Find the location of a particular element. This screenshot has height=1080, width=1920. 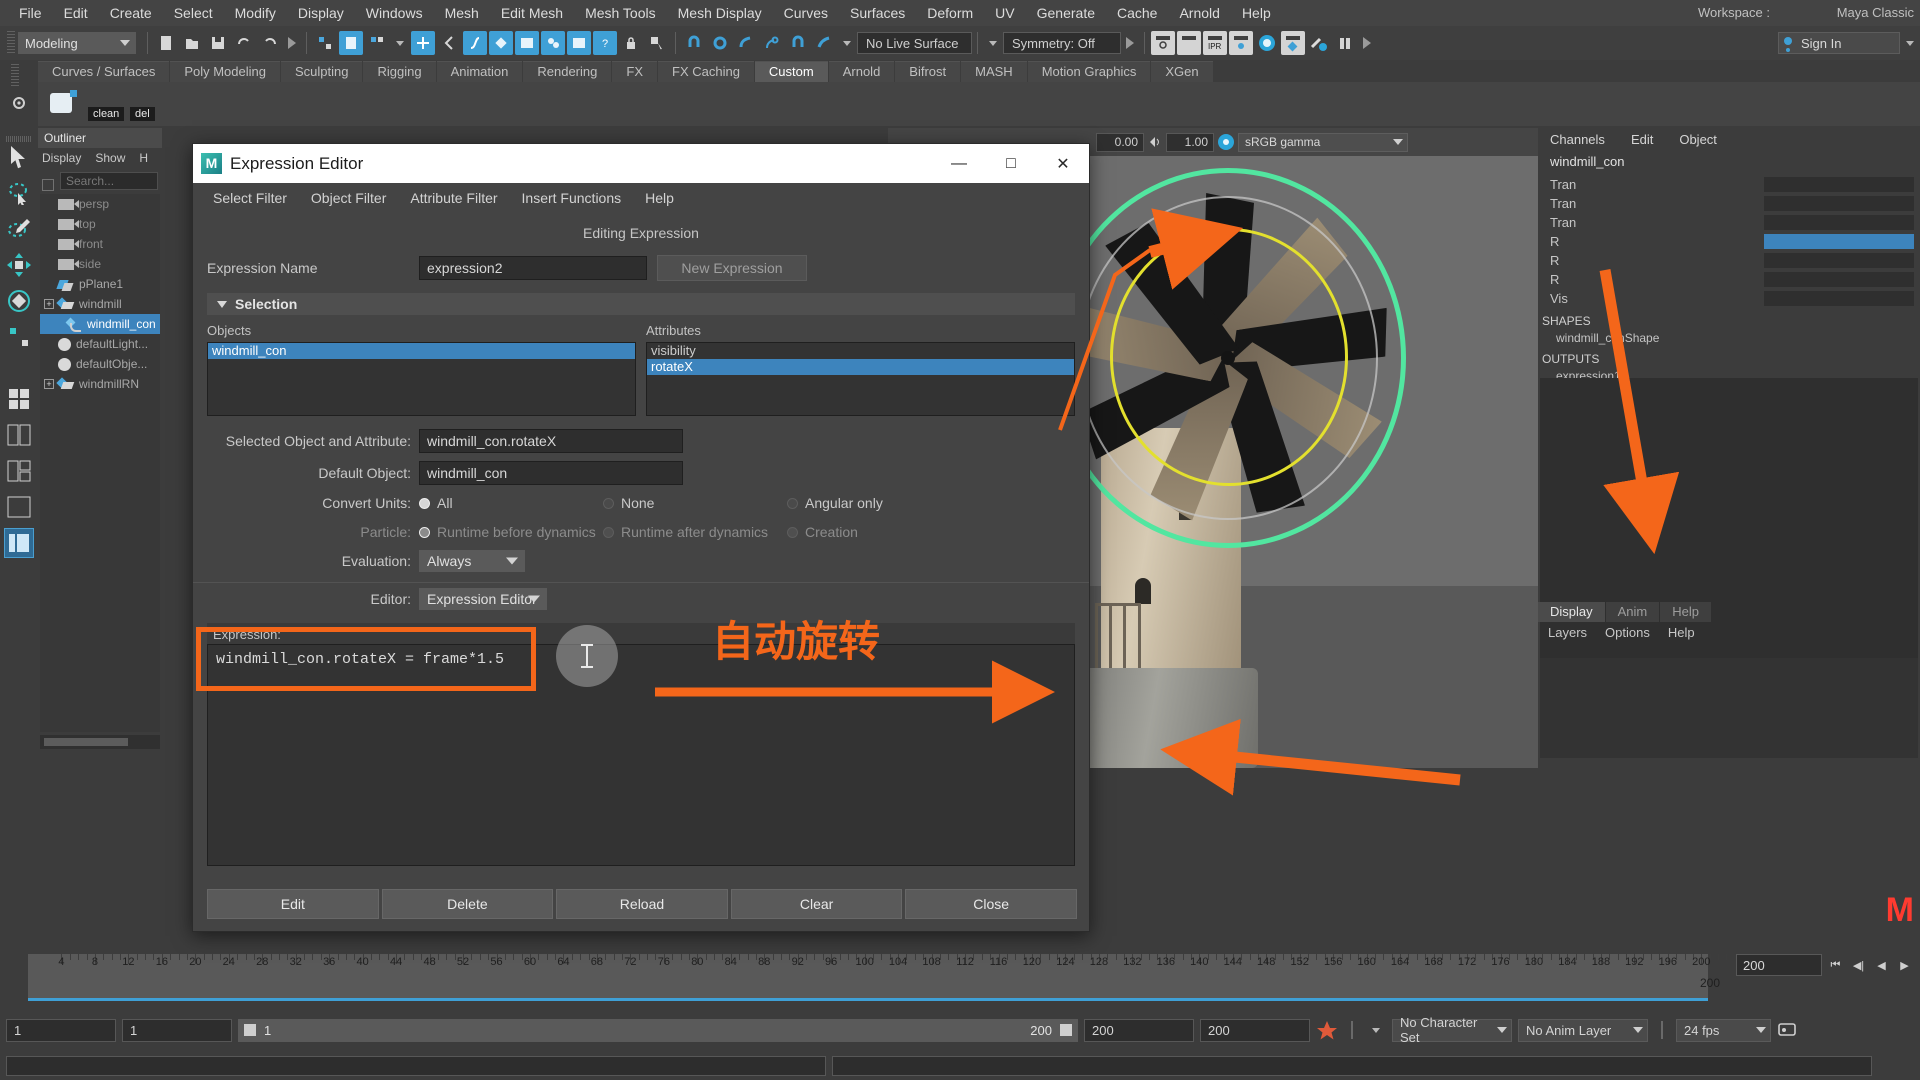

layout-three-pane-icon is located at coordinates (19, 471).